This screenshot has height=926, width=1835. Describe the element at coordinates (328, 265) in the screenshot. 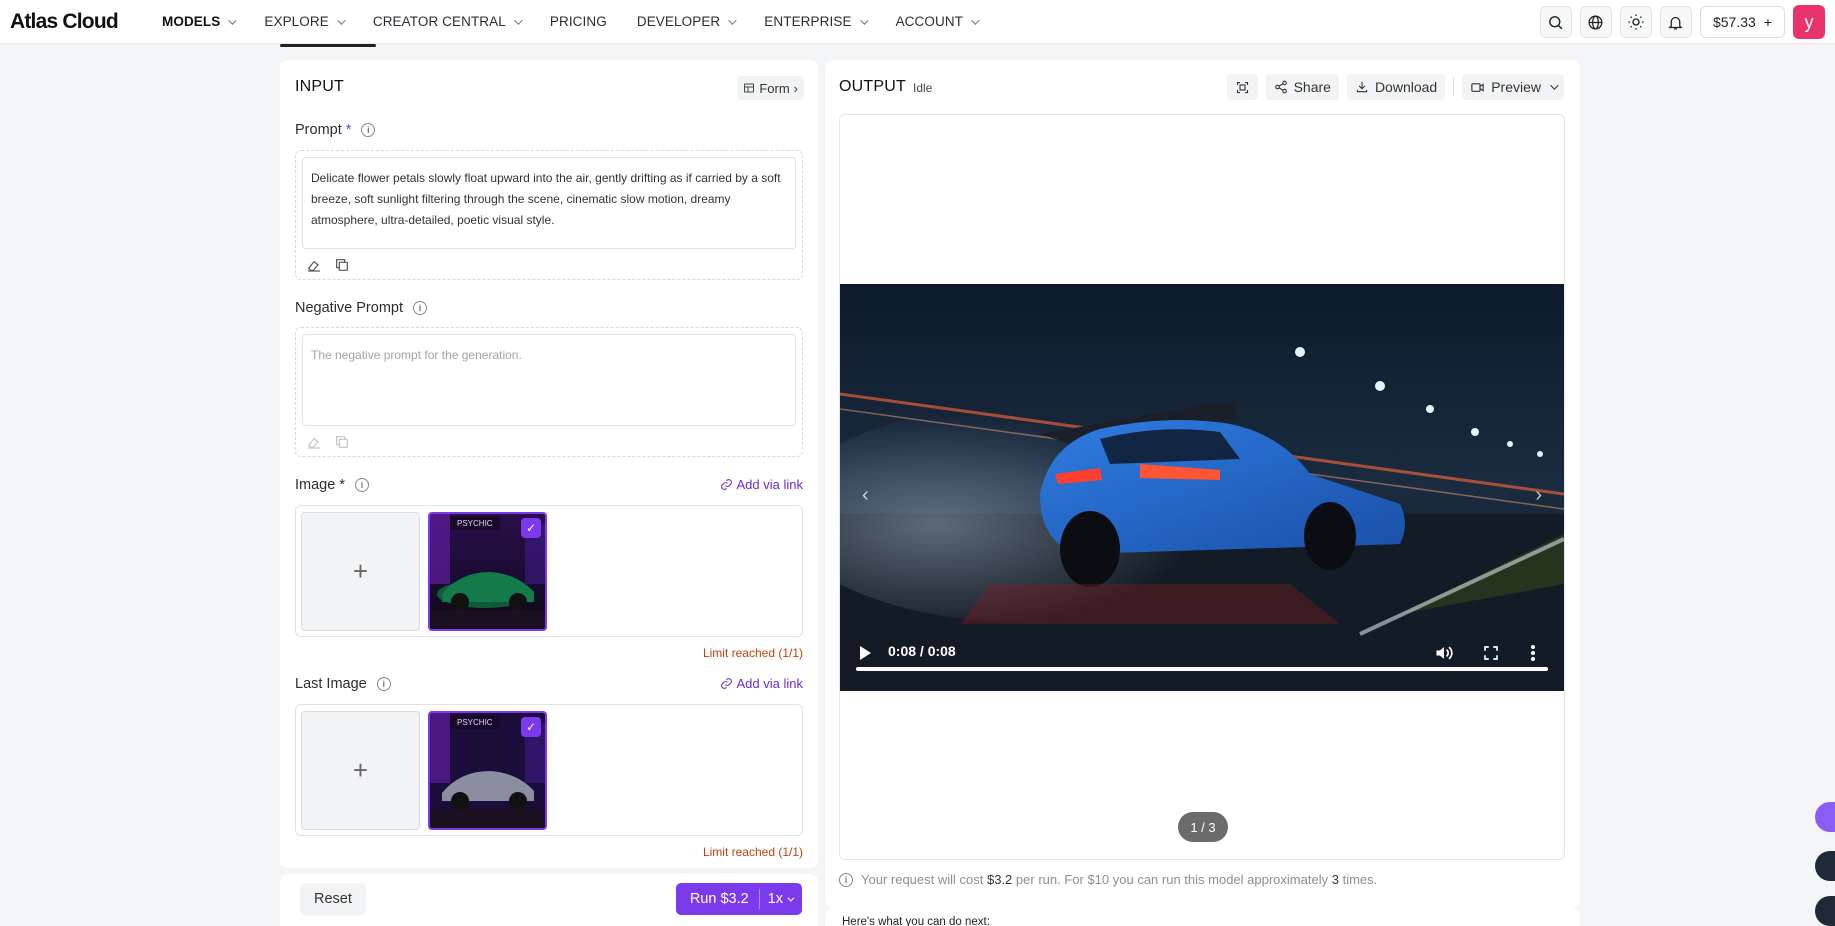

I see `prompt-tools` at that location.